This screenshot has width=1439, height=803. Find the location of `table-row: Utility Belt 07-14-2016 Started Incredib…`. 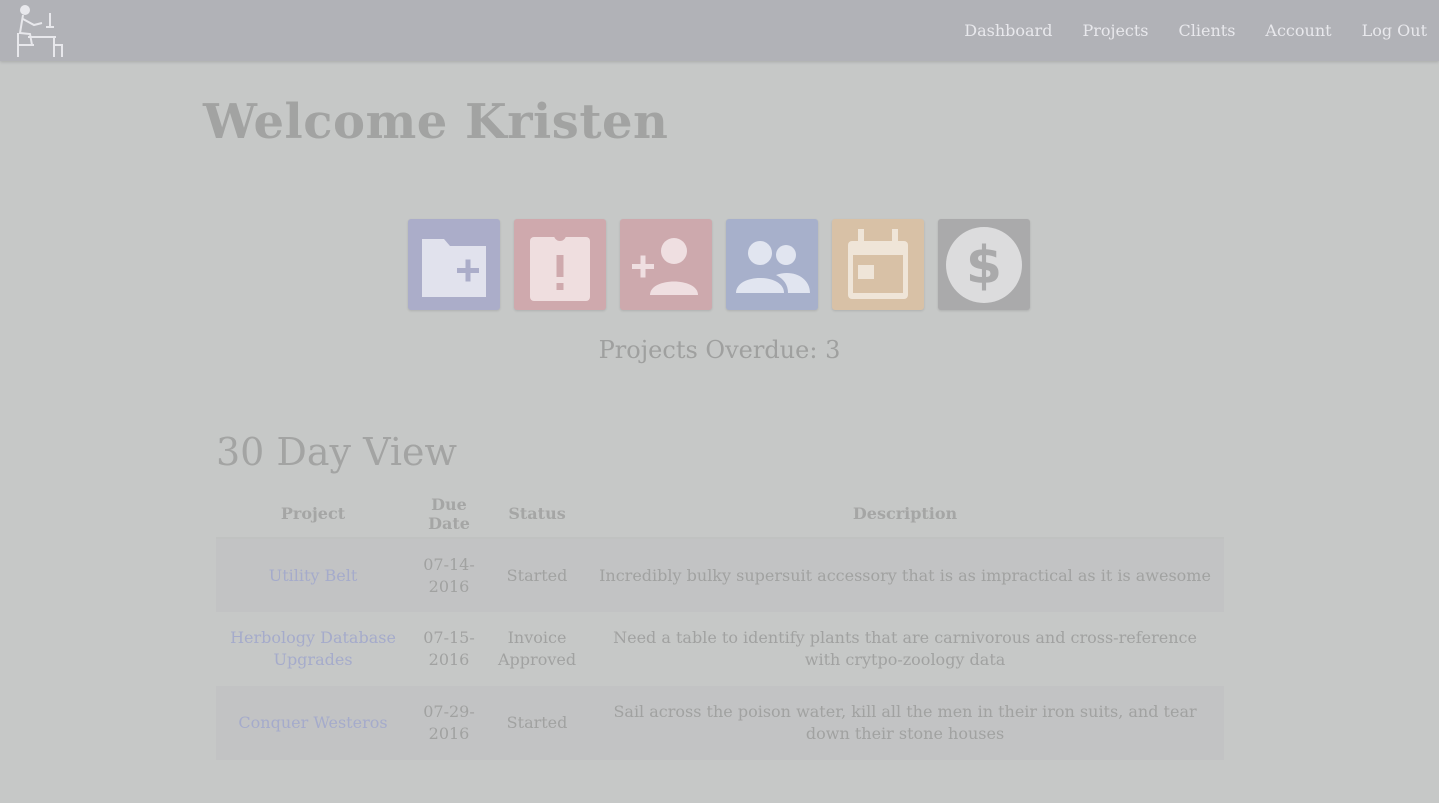

table-row: Utility Belt 07-14-2016 Started Incredib… is located at coordinates (720, 575).